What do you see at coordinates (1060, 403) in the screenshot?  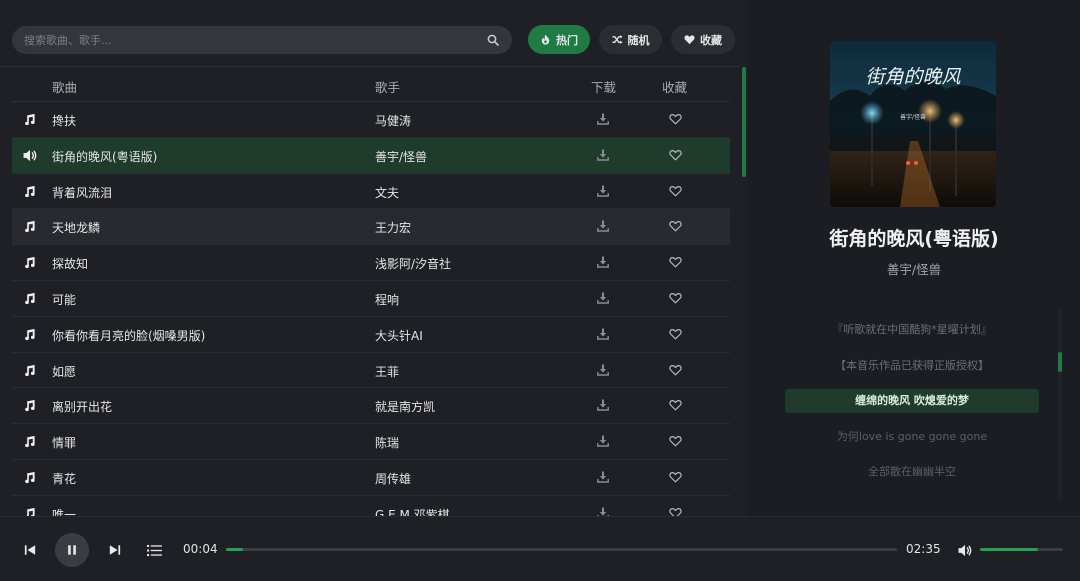 I see `lyrics-scrollbar` at bounding box center [1060, 403].